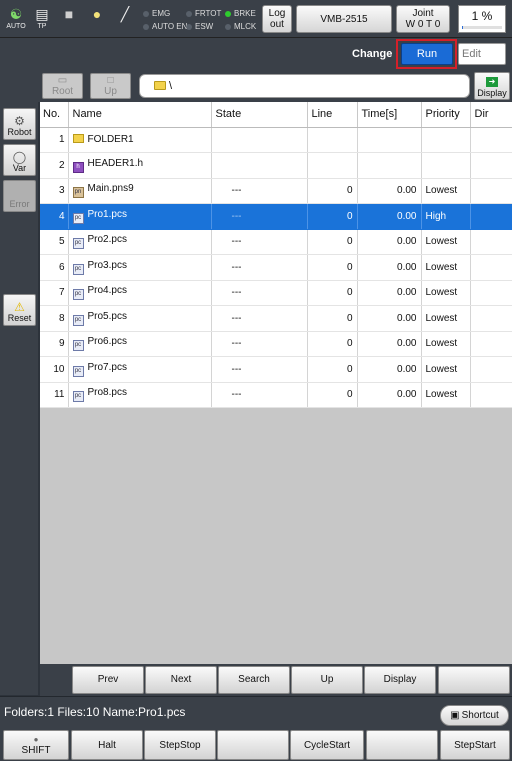  Describe the element at coordinates (189, 13) in the screenshot. I see `indicator-frtot-dot` at that location.